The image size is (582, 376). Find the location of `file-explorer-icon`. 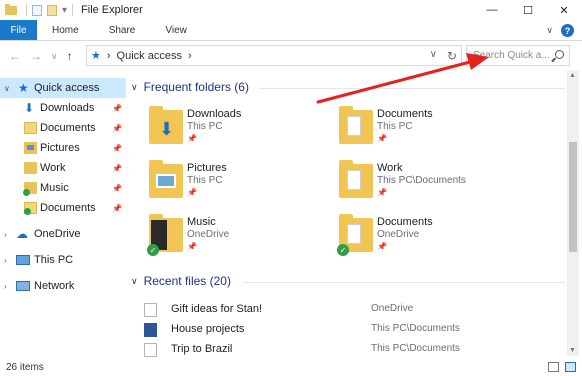

file-explorer-icon is located at coordinates (11, 10).